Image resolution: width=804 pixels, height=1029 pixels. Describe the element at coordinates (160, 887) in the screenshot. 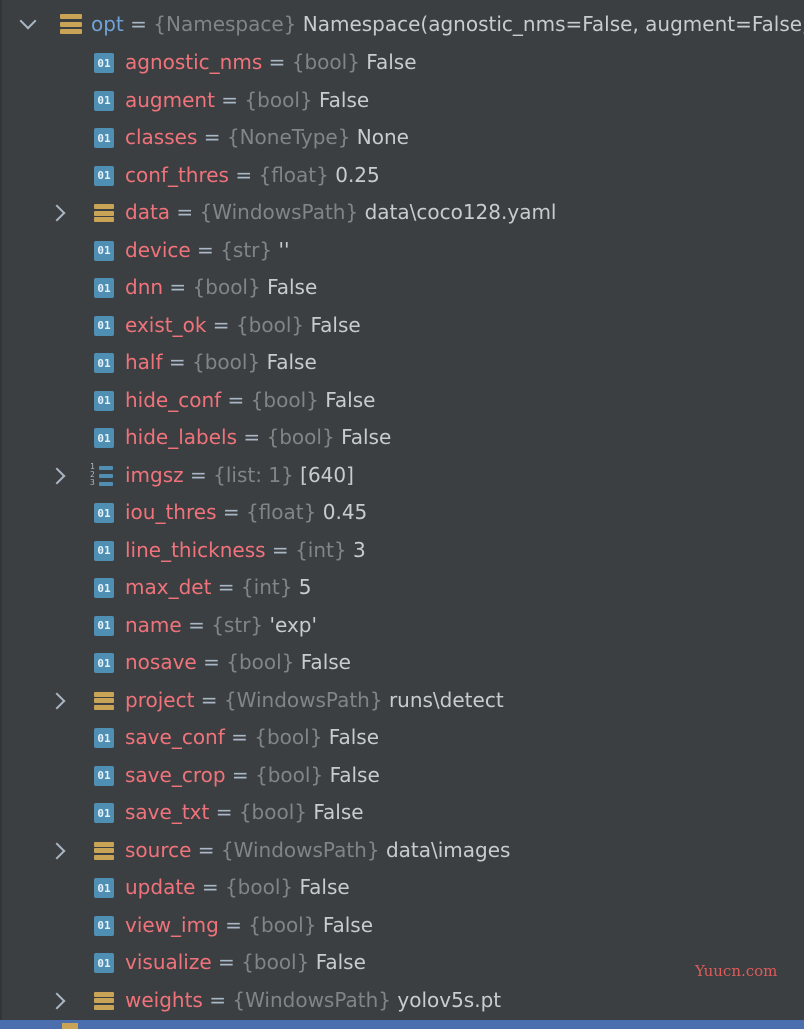

I see `variable-name: update` at that location.